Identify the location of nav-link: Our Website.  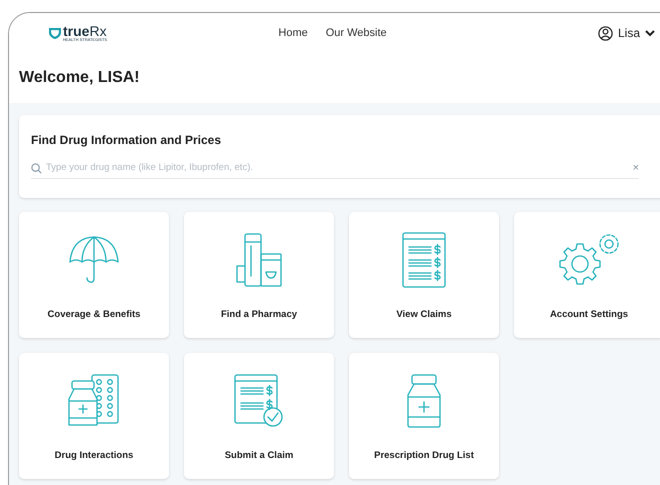
(356, 33).